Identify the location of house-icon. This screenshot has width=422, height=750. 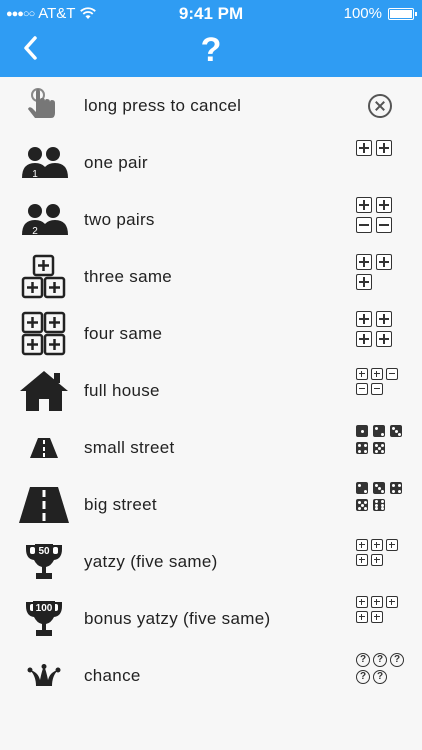
(44, 391).